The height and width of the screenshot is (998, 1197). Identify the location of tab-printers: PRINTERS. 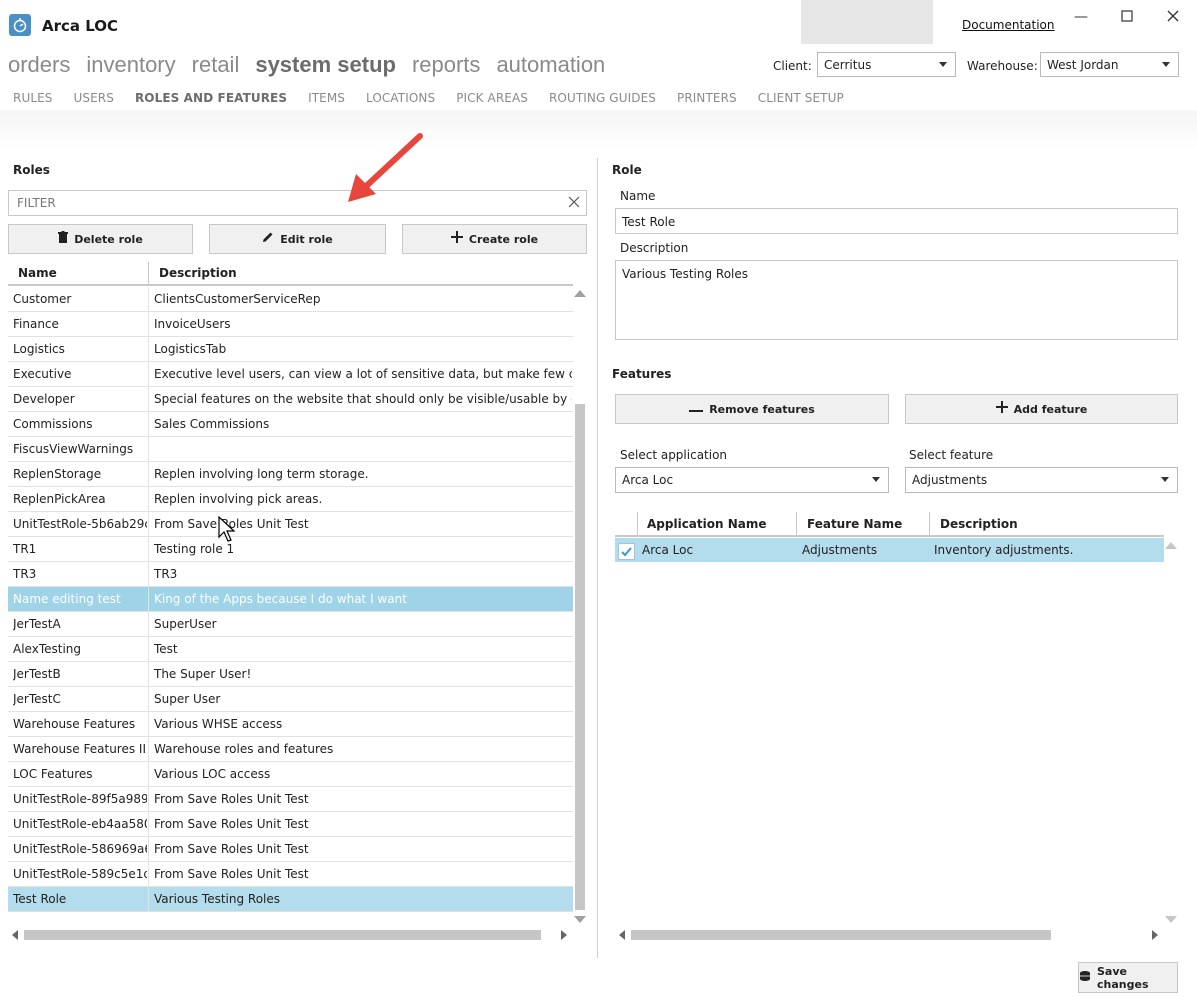
(707, 98).